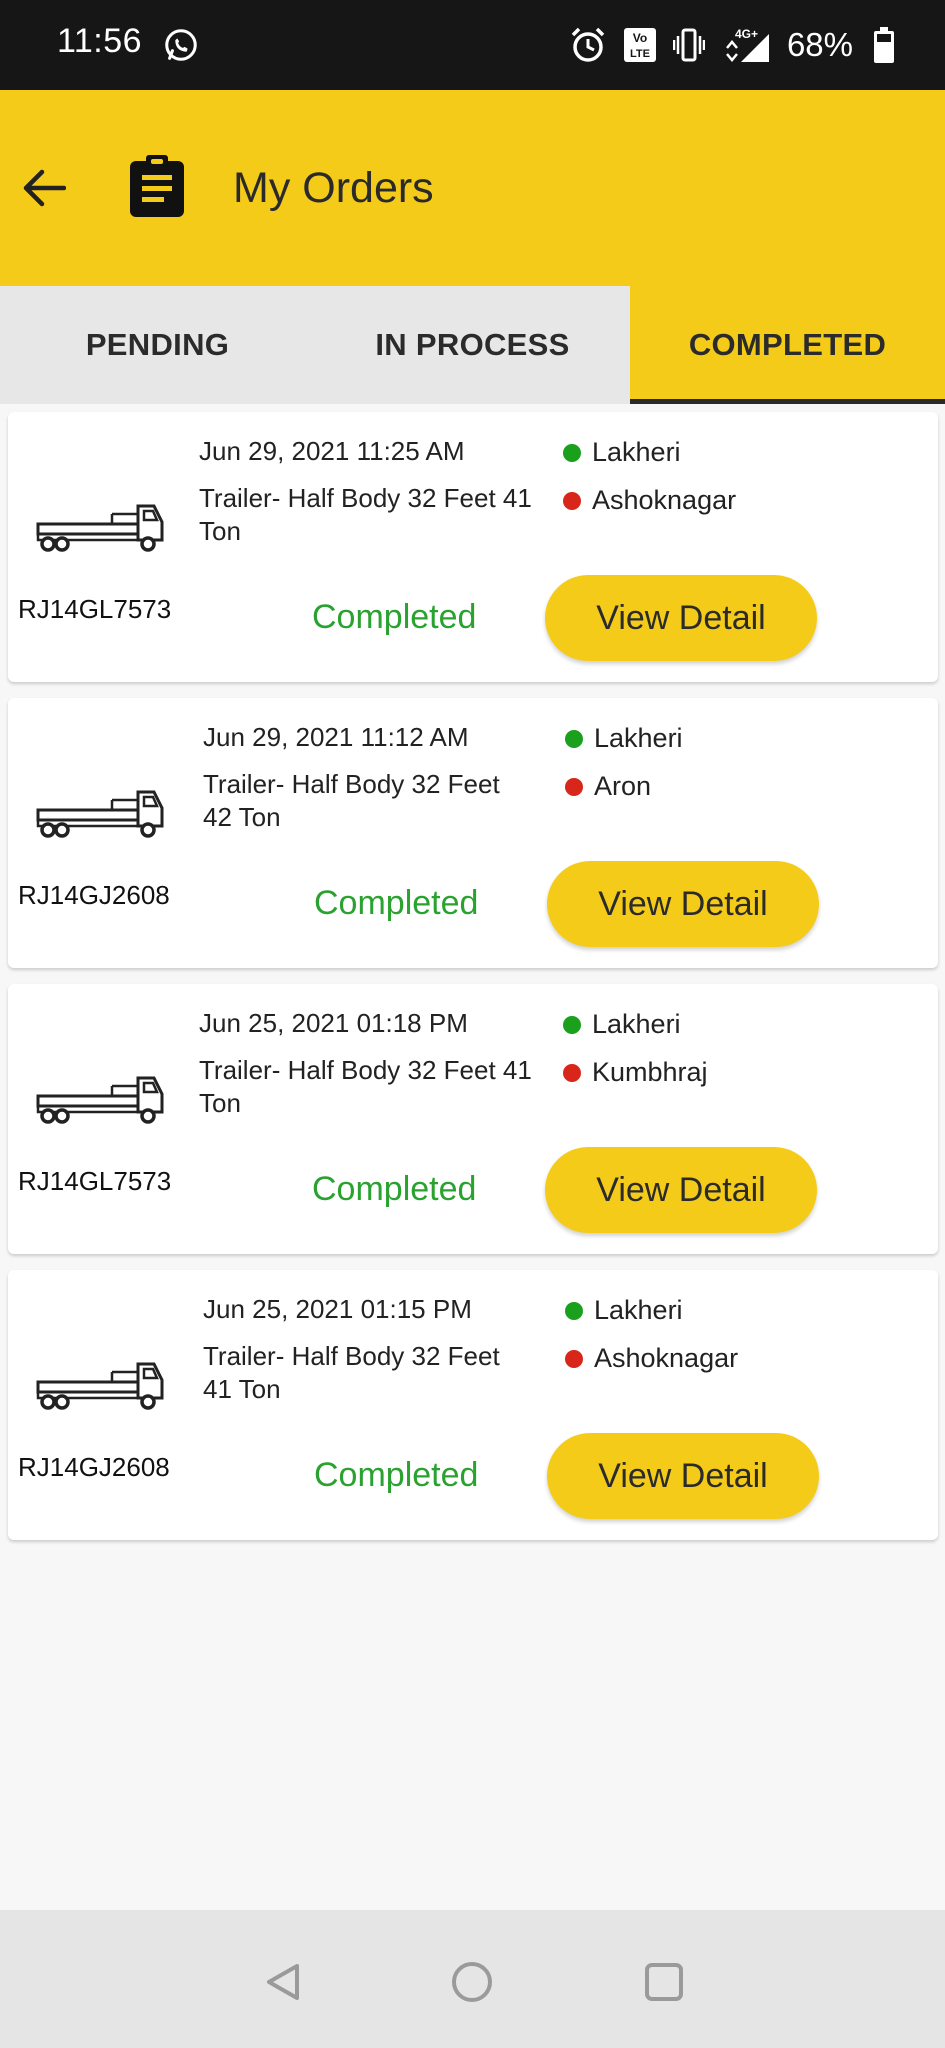  I want to click on battery-percent: 68%, so click(819, 44).